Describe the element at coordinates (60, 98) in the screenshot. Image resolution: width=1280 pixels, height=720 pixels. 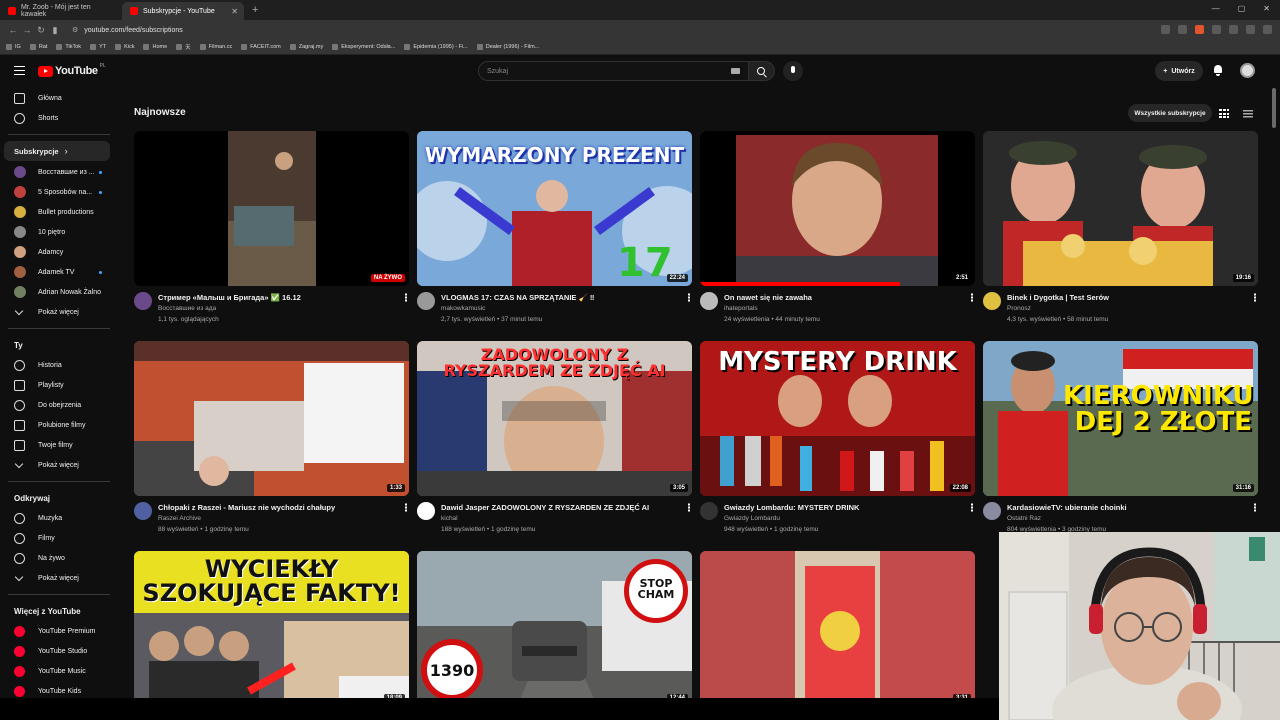
I see `sidebar-item-0: Główna` at that location.